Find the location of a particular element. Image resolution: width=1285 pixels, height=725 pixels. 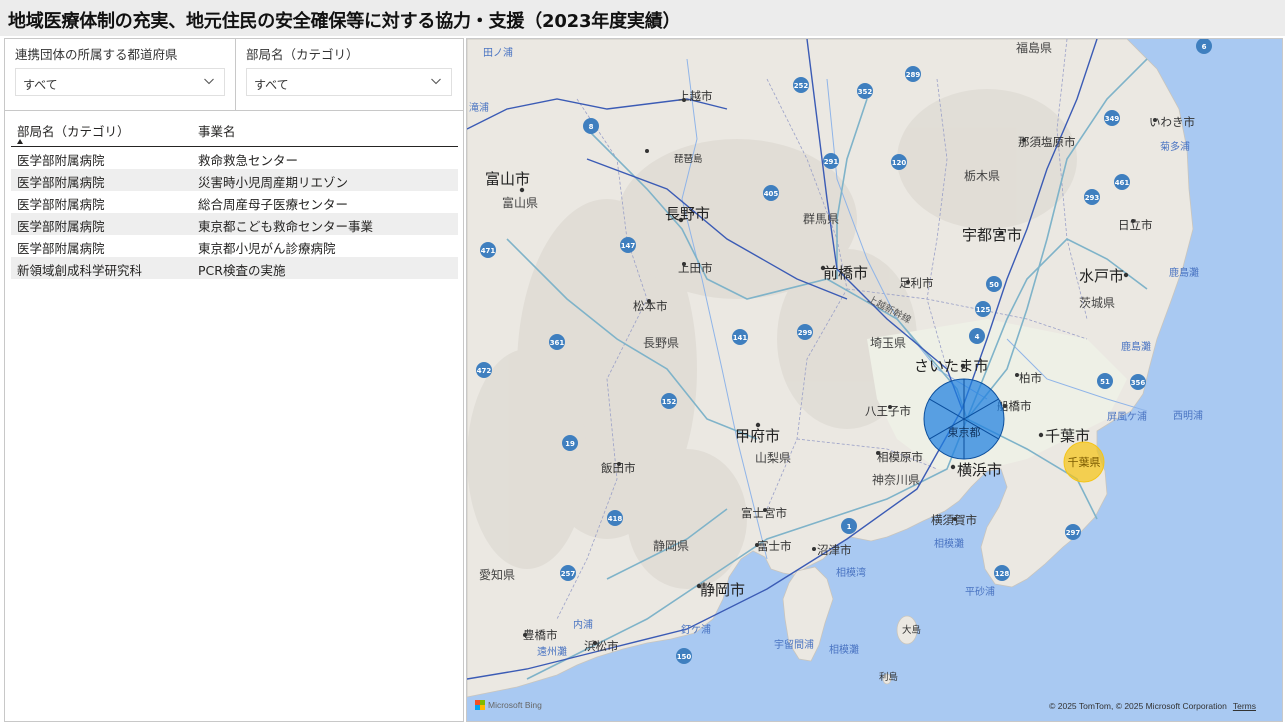

svg-text: 1 is located at coordinates (849, 527).